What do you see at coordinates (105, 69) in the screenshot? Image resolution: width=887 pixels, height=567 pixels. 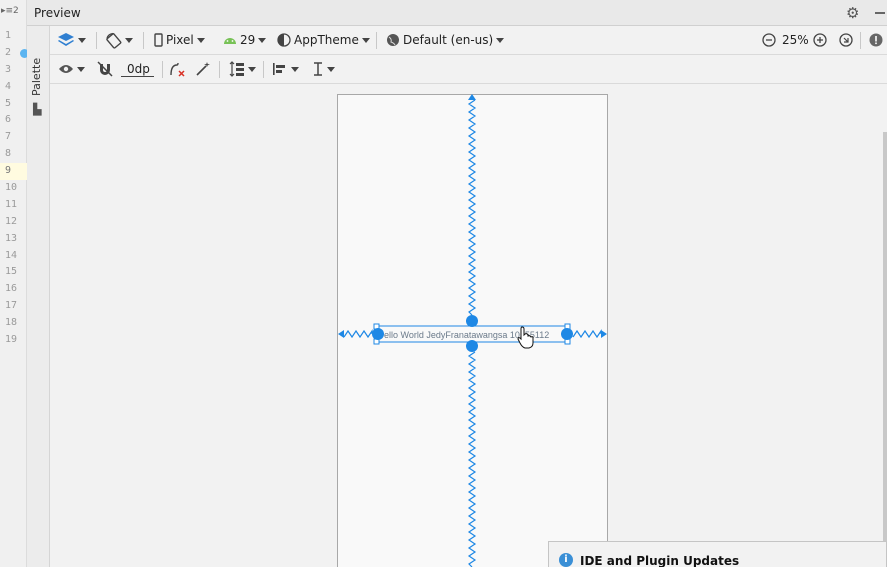 I see `autoconnect-toggle` at bounding box center [105, 69].